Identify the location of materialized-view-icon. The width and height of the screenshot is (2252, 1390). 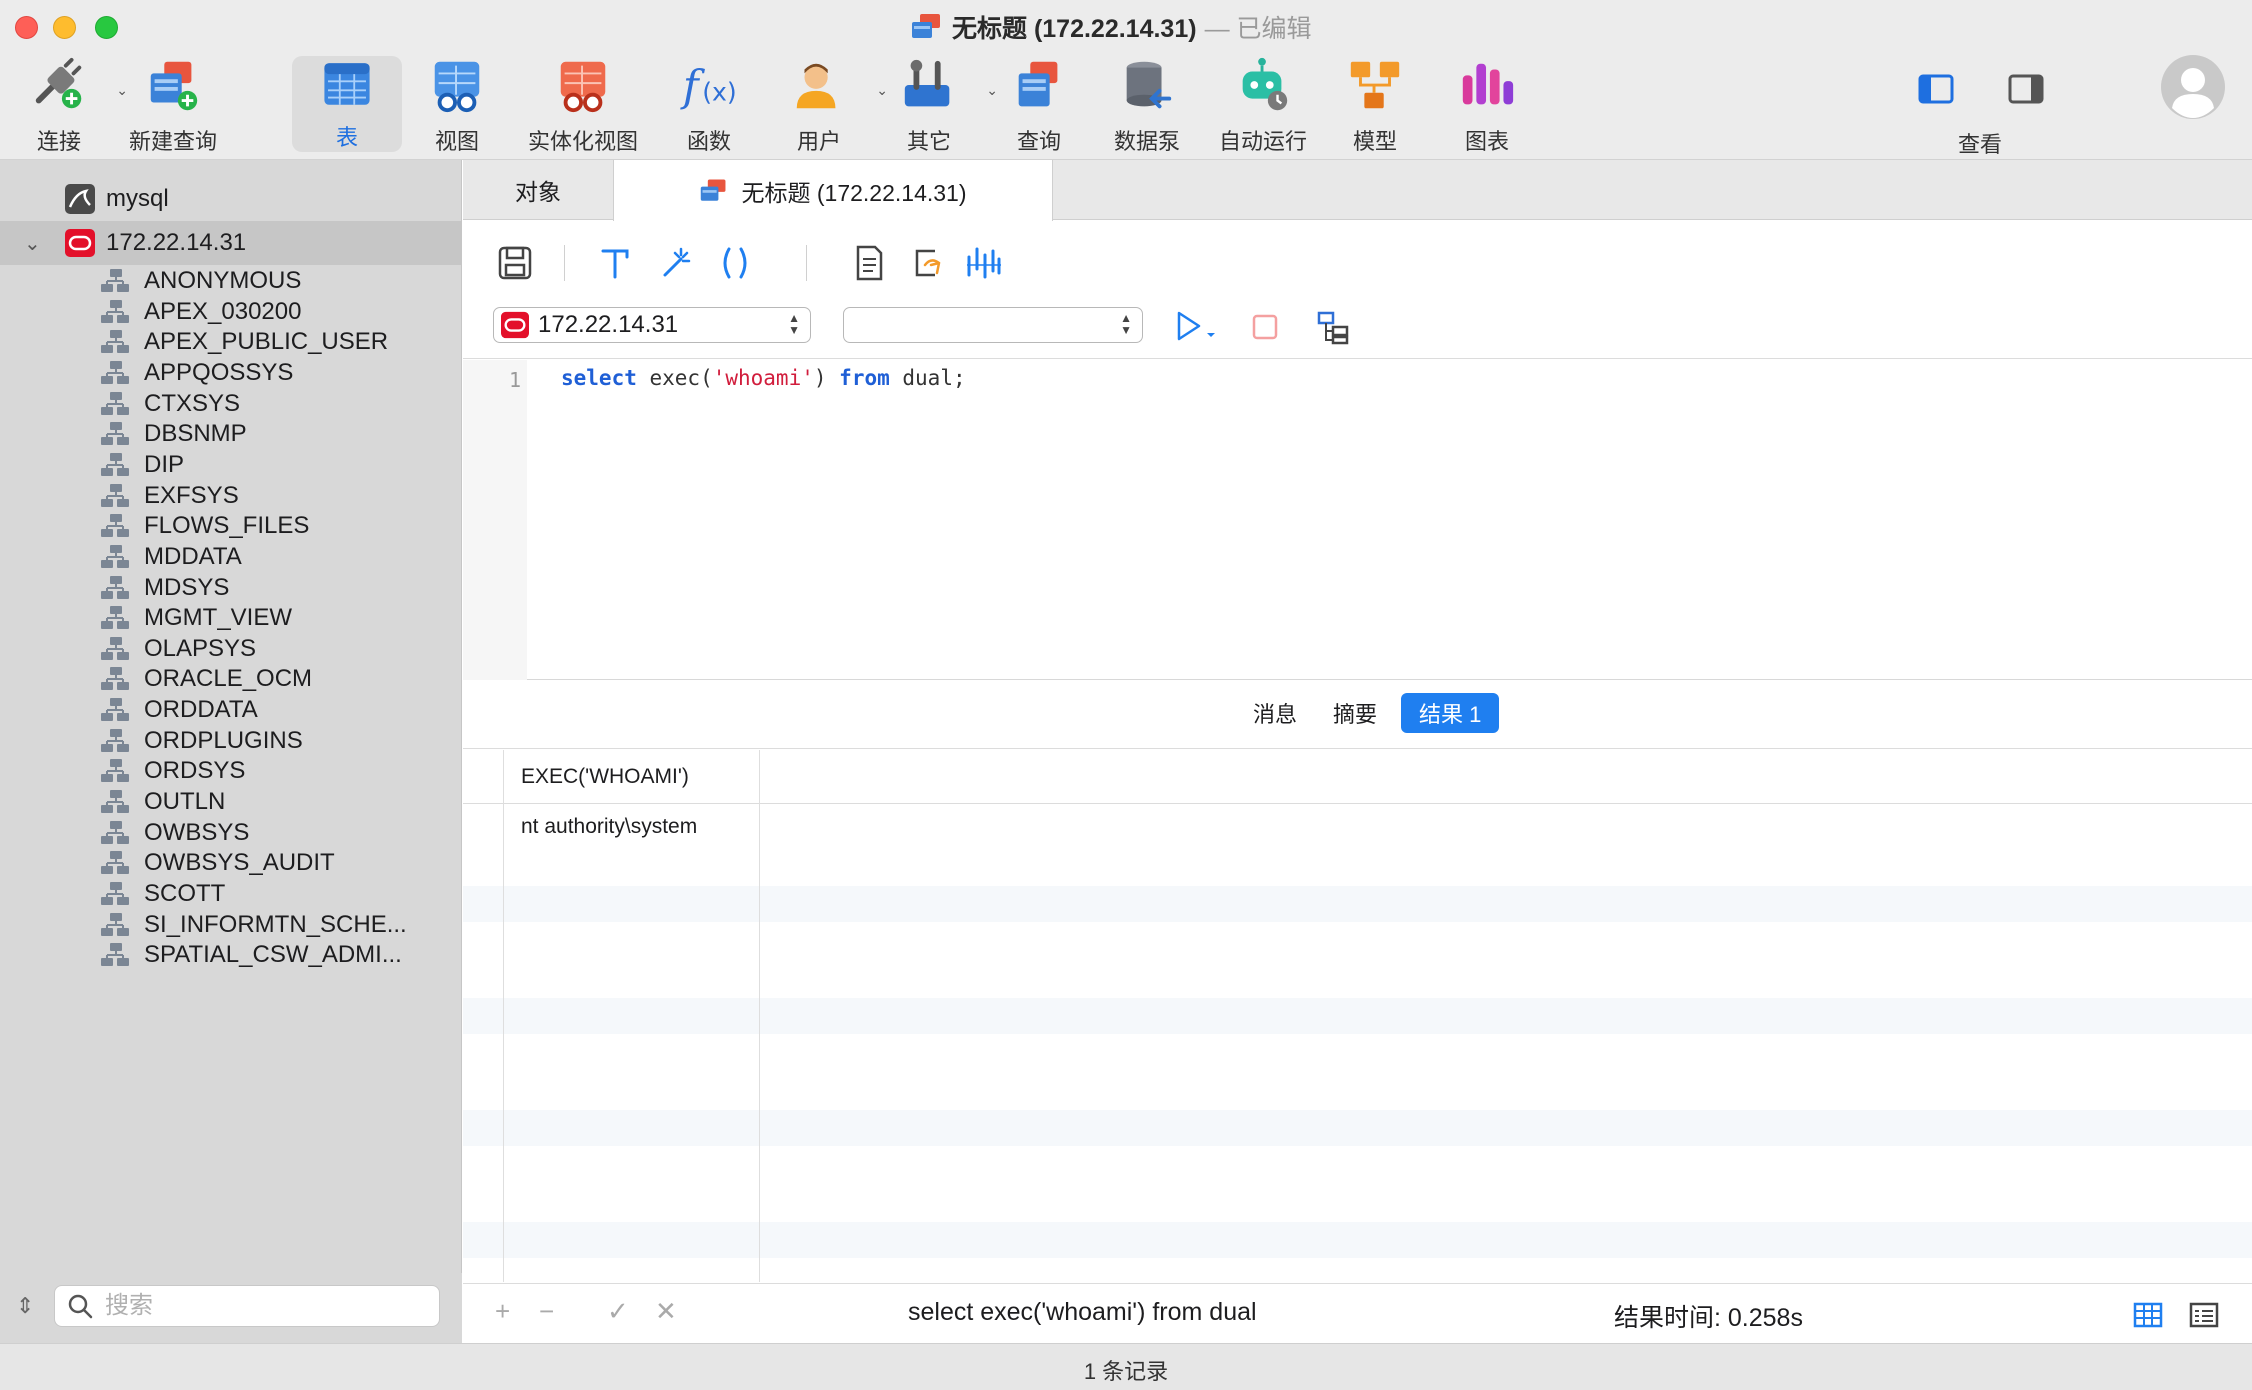
(583, 87).